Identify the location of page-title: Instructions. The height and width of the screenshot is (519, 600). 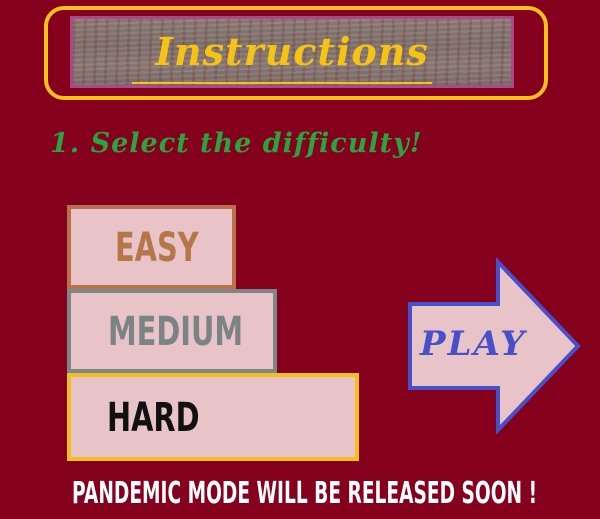
(292, 51).